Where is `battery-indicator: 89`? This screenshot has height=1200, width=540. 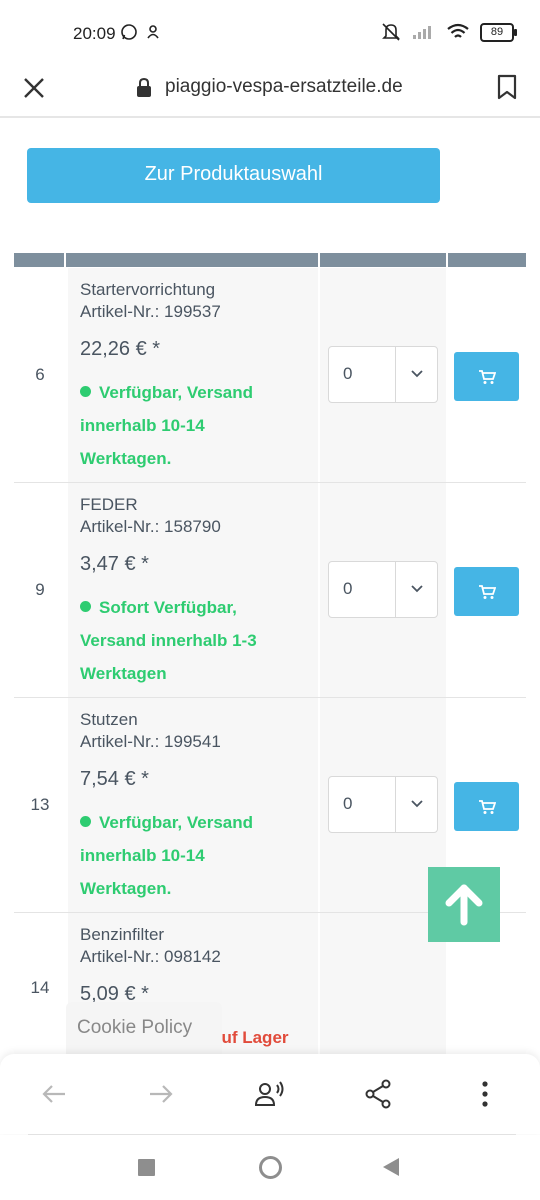
battery-indicator: 89 is located at coordinates (498, 32).